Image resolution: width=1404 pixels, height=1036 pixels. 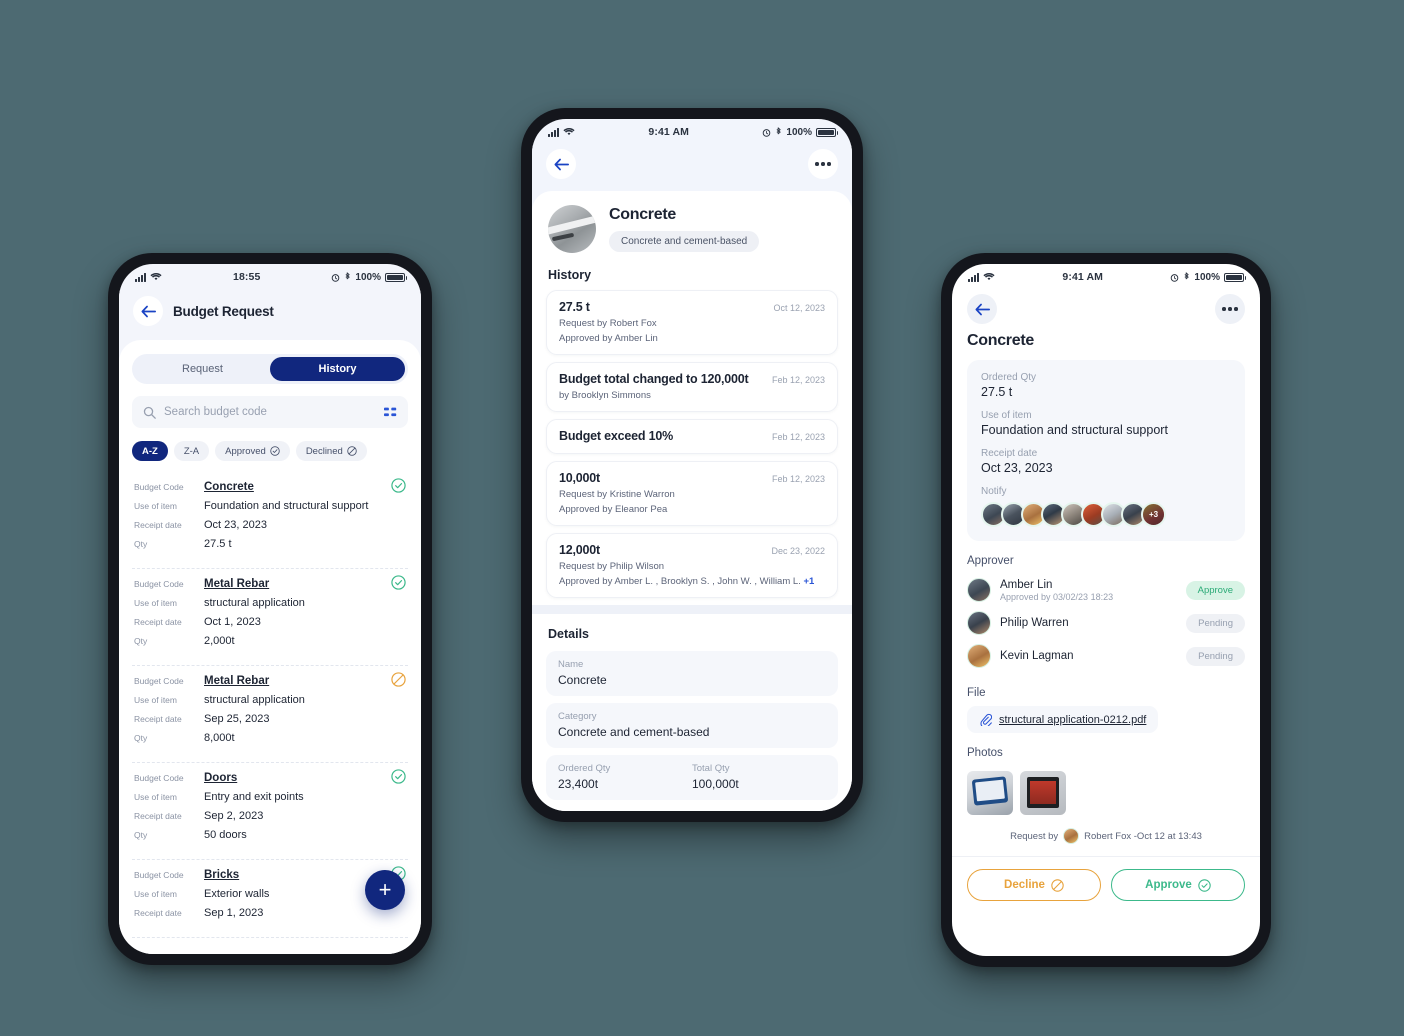 What do you see at coordinates (150, 451) in the screenshot?
I see `chip-a-z: A-Z` at bounding box center [150, 451].